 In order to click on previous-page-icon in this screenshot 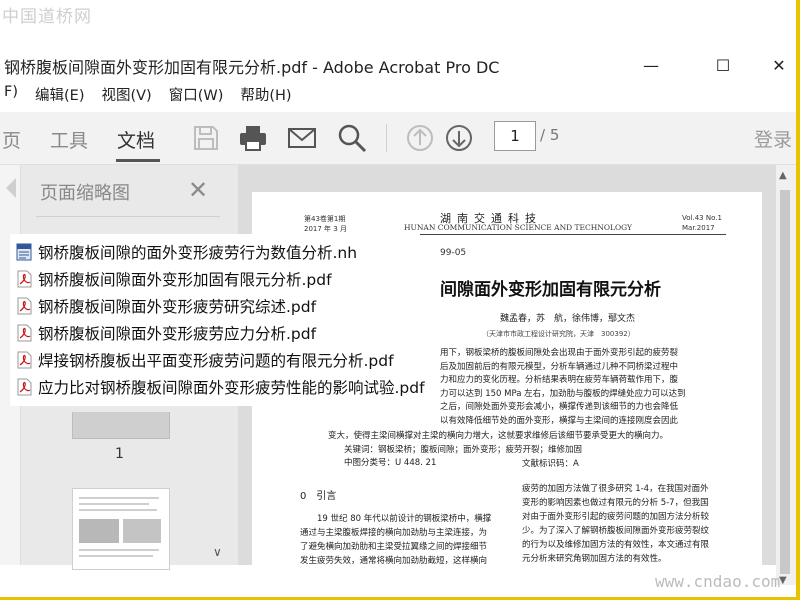, I will do `click(420, 138)`.